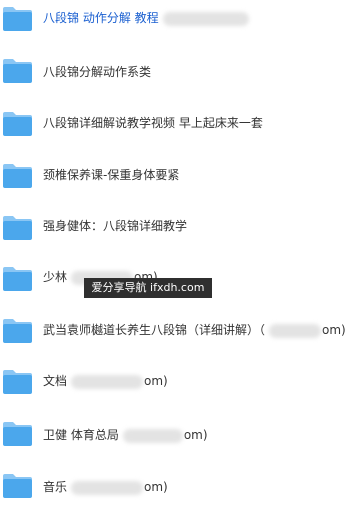 The width and height of the screenshot is (351, 515). What do you see at coordinates (153, 123) in the screenshot?
I see `folder-name: 八段锦详细解说教学视频 早上起床来一套` at bounding box center [153, 123].